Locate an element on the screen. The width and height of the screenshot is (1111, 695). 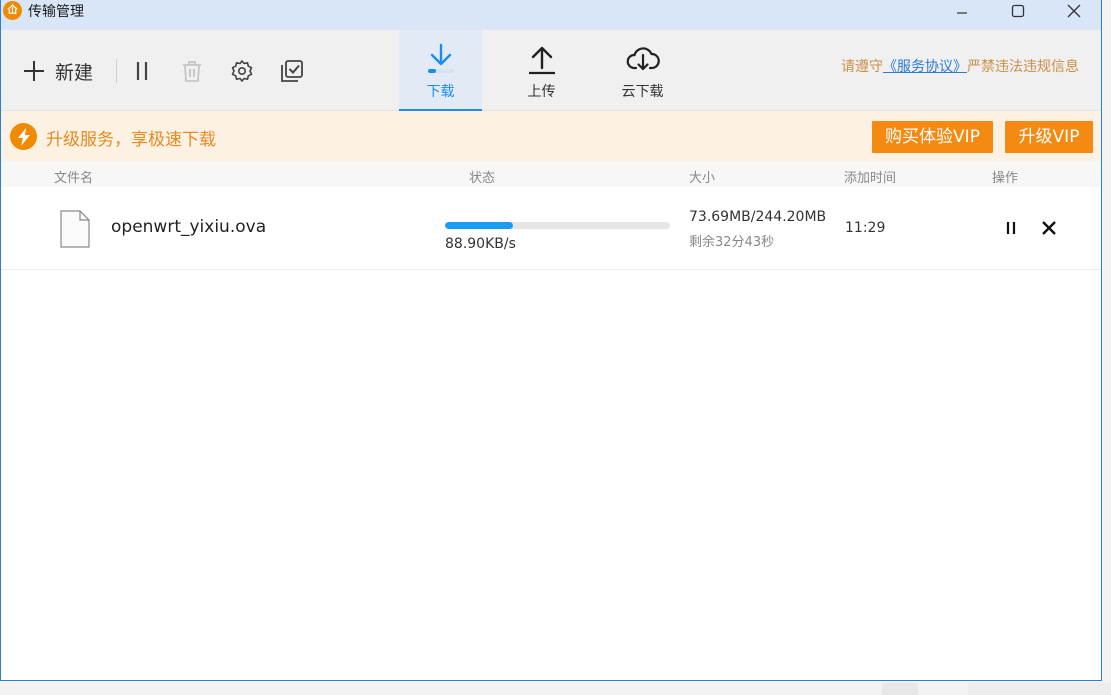
trash-icon is located at coordinates (192, 71).